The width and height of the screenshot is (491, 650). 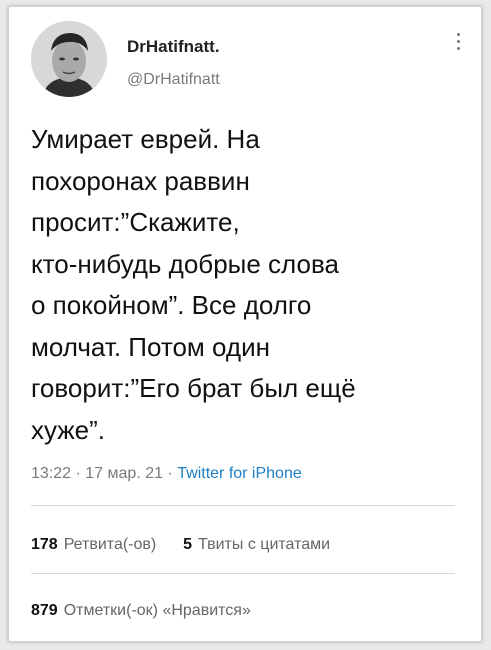 I want to click on retweets-count: 178, so click(x=44, y=544).